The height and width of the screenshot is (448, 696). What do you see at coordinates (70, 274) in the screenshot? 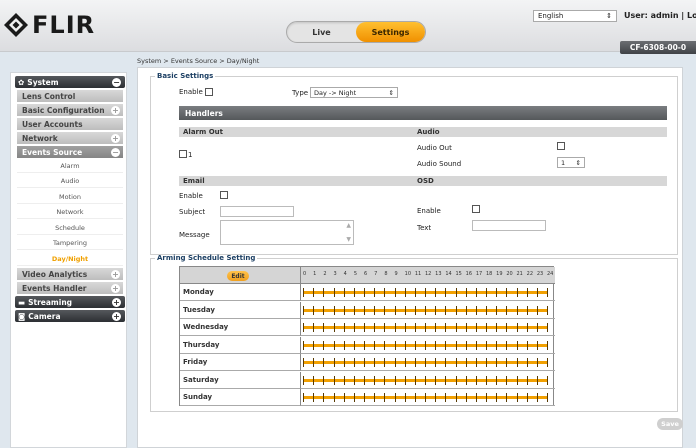
I see `sidebar-item-video-analytics: Video Analytics +` at bounding box center [70, 274].